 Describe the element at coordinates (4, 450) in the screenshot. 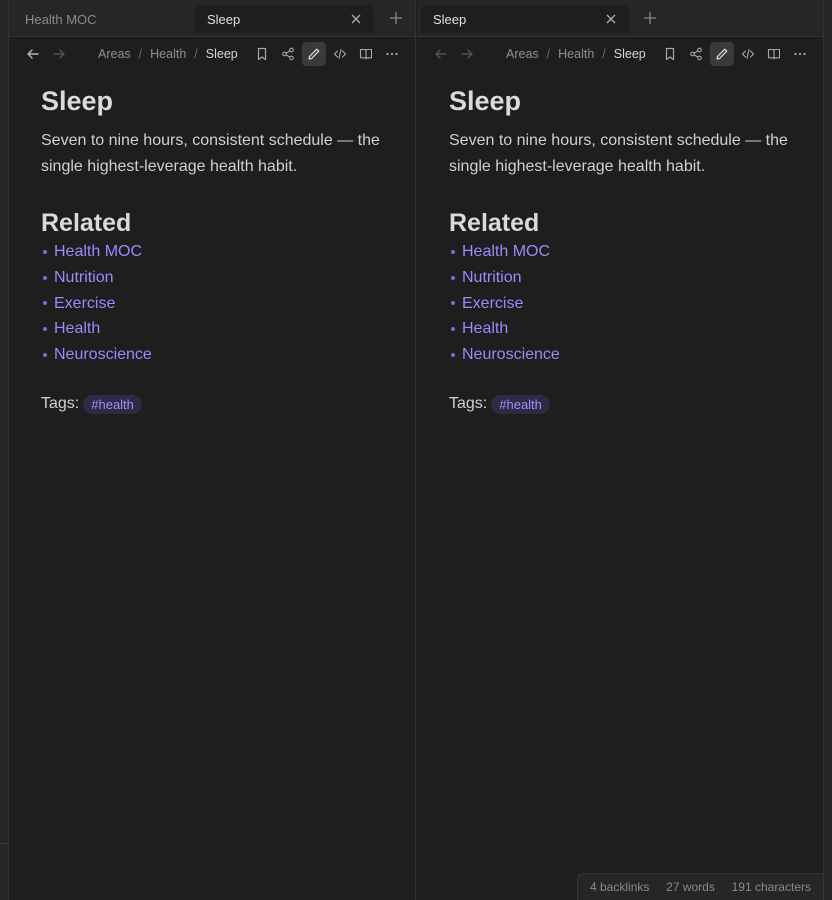

I see `left-sidebar-edge` at that location.